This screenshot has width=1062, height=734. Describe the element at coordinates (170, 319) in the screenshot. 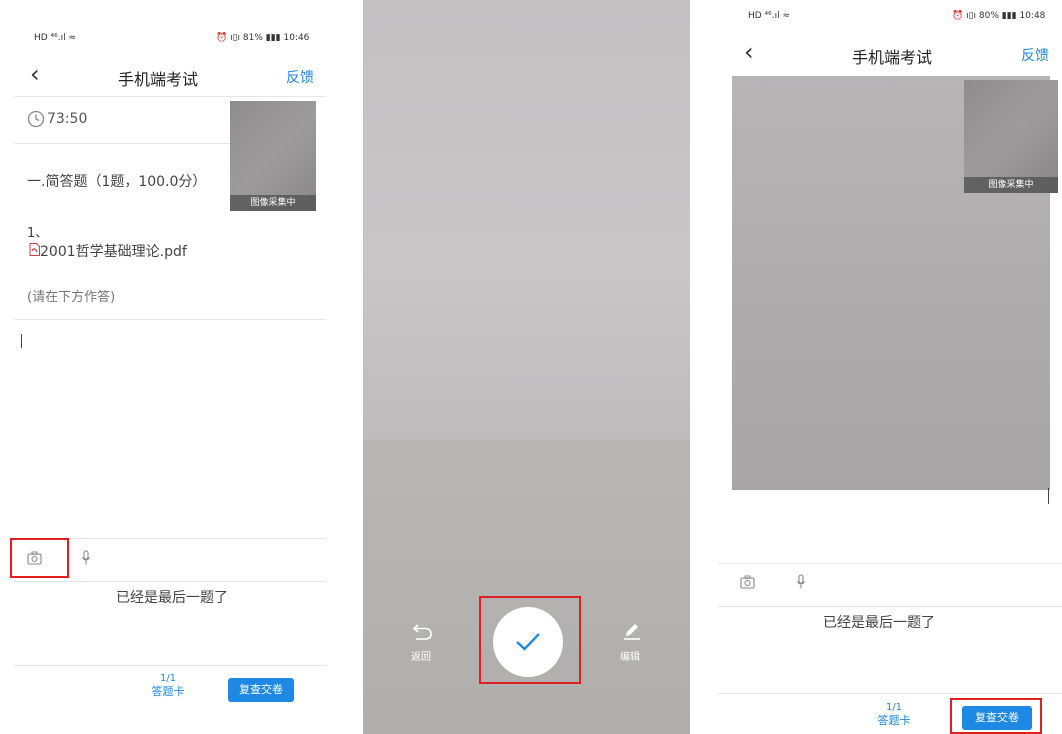

I see `answer-divider` at that location.